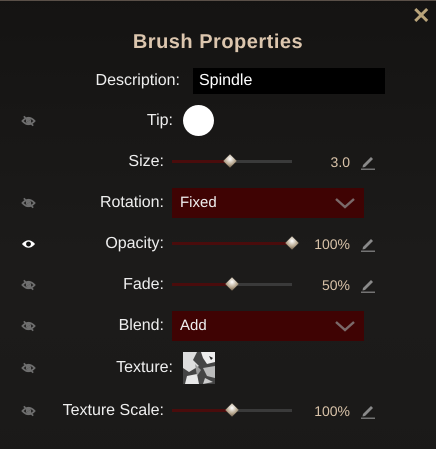 The width and height of the screenshot is (436, 449). What do you see at coordinates (159, 121) in the screenshot?
I see `field-label: Tip:` at bounding box center [159, 121].